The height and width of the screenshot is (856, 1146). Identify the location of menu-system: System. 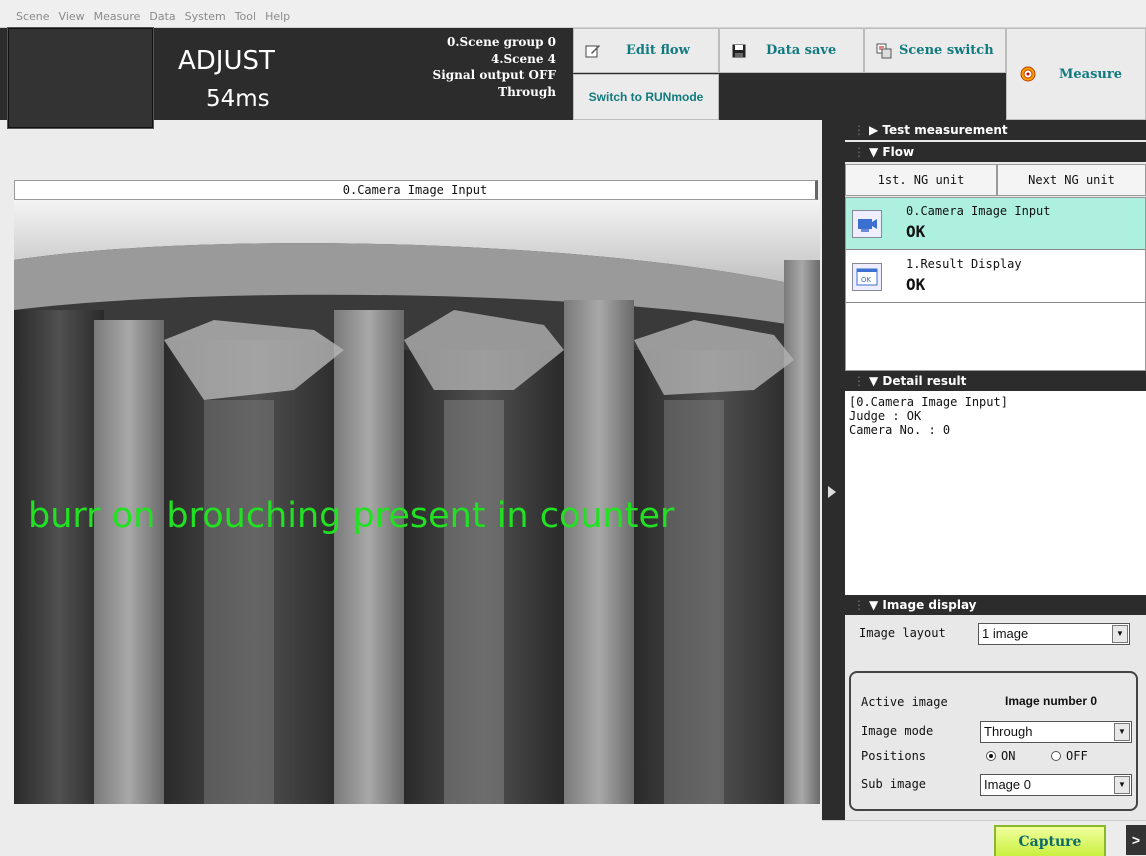
(205, 16).